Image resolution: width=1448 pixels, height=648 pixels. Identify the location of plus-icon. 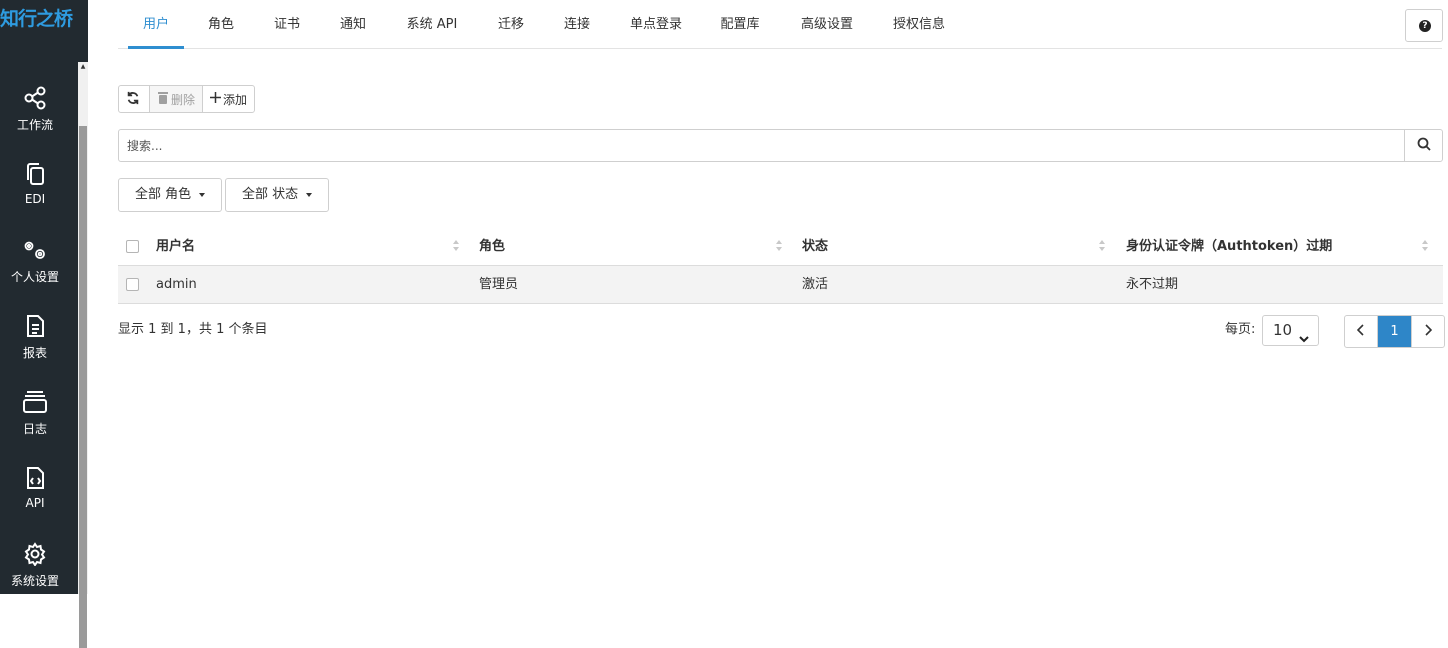
(216, 99).